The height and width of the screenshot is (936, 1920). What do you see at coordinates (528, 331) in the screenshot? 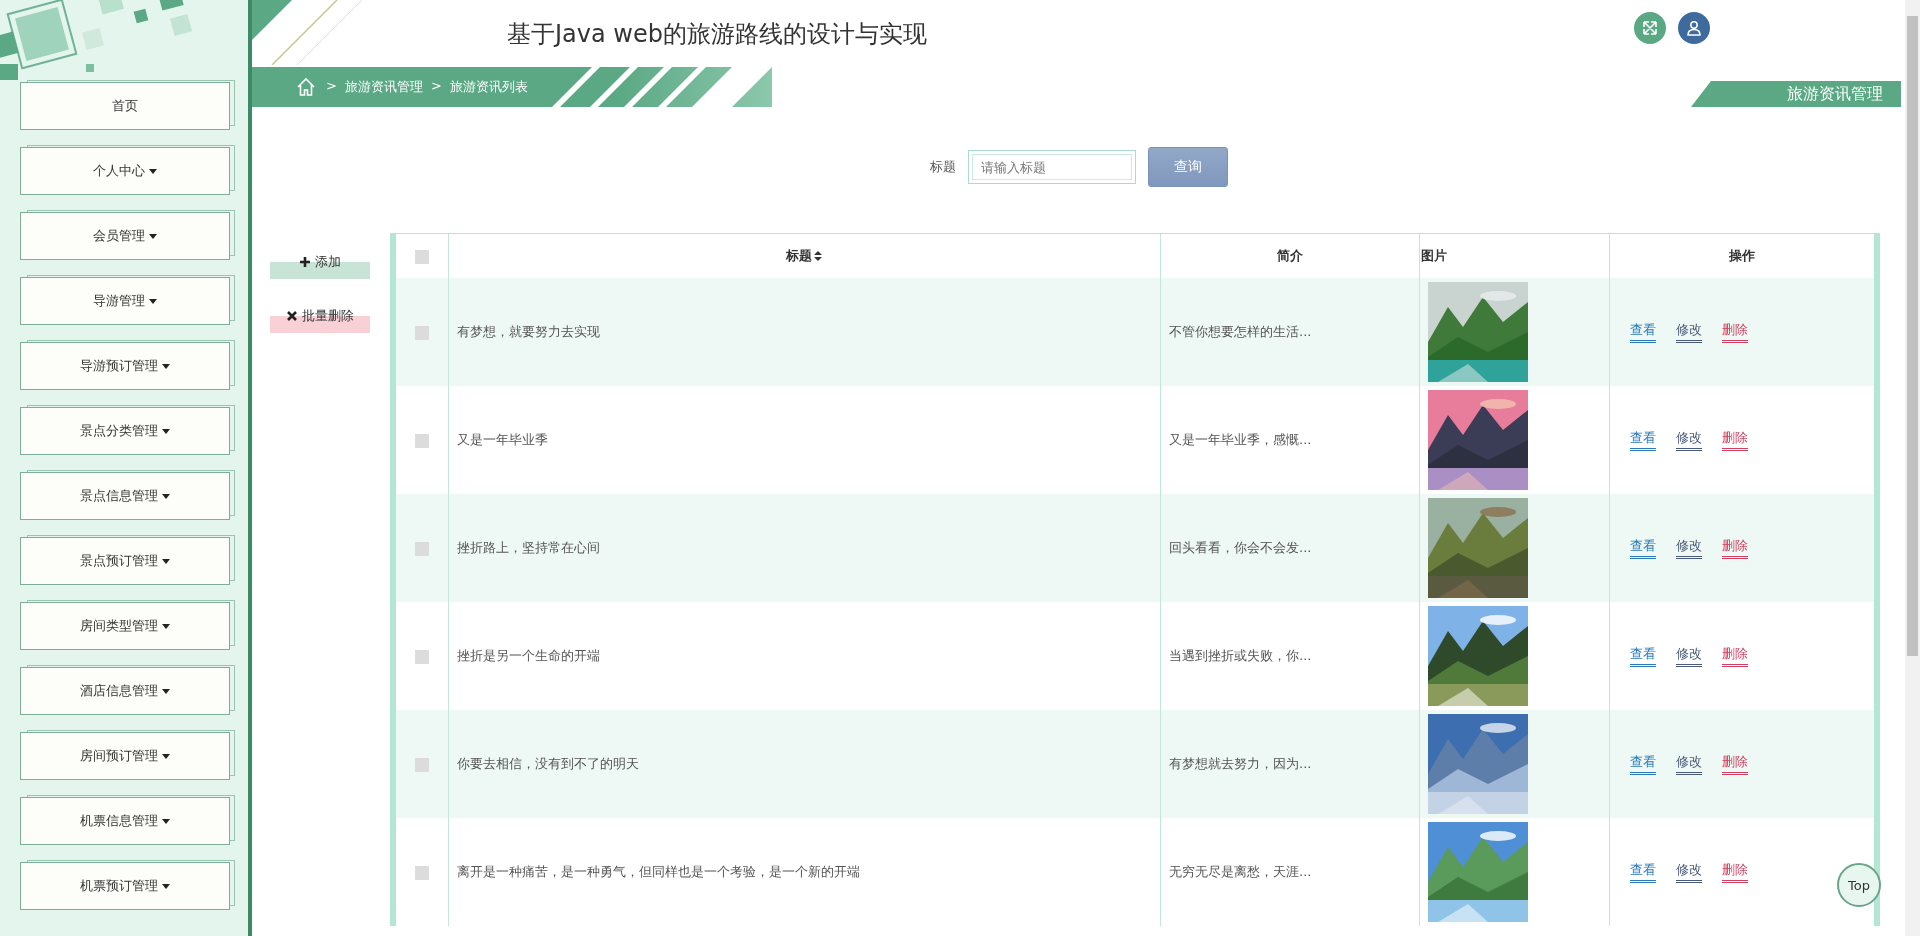
I see `table-cell: 有梦想，就要努力去实现` at bounding box center [528, 331].